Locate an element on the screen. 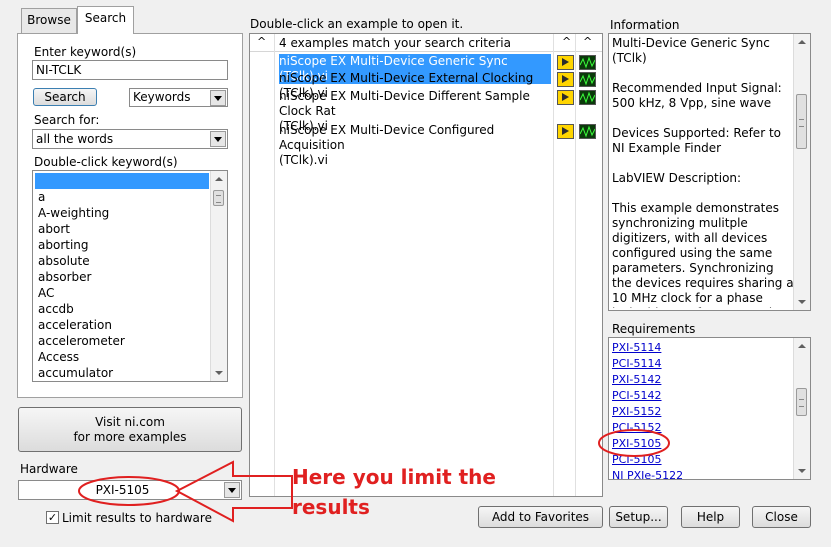  tab-search: Search is located at coordinates (105, 20).